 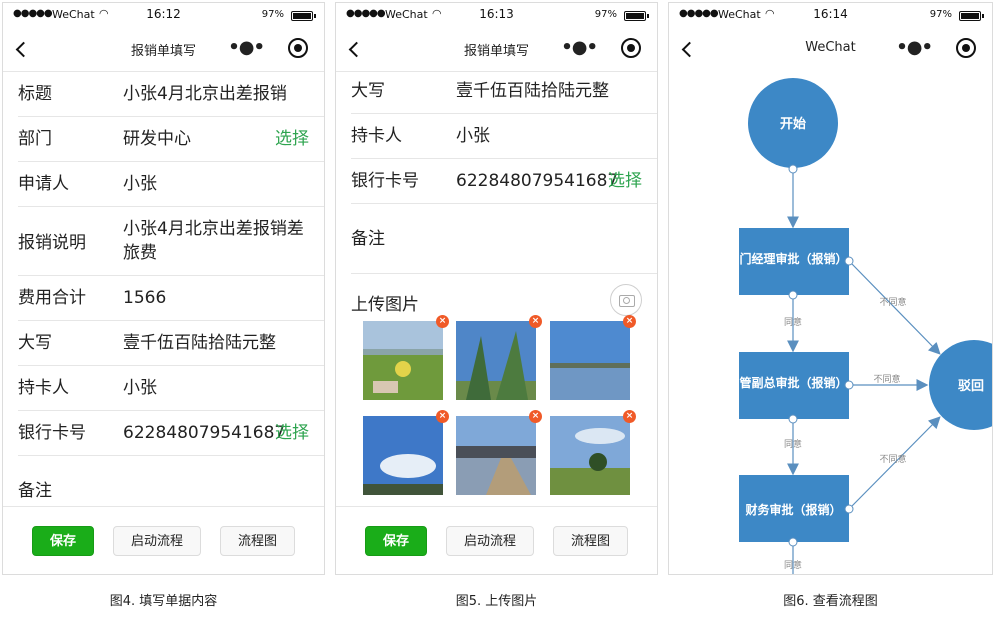 I want to click on flow-node-finance-label: 财务审批（报销）, so click(x=793, y=510).